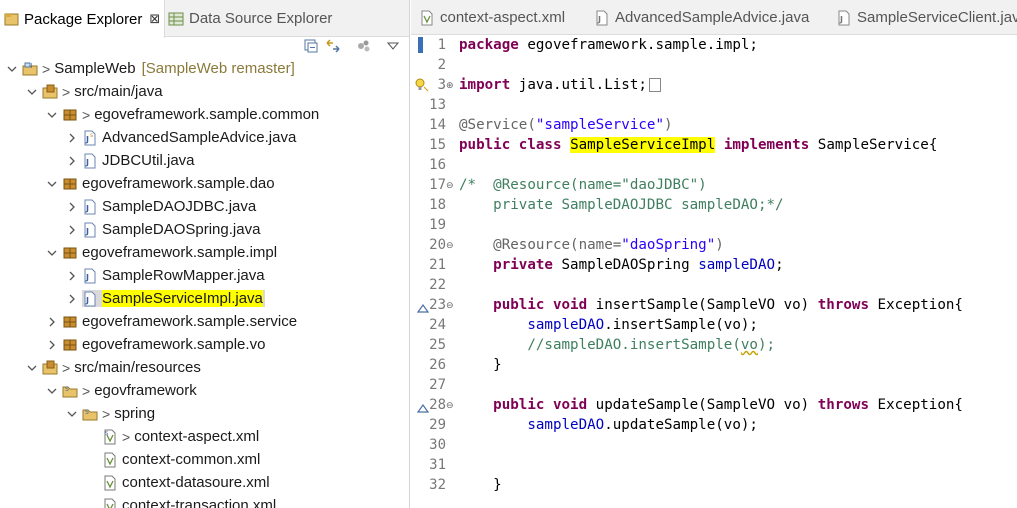 The width and height of the screenshot is (1017, 508). Describe the element at coordinates (749, 345) in the screenshot. I see `comment-spelling-warning: vo` at that location.